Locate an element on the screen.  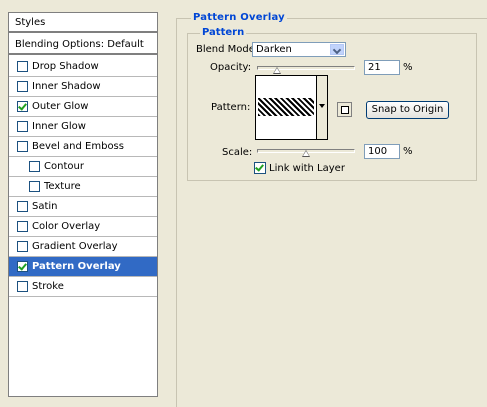
pattern-label: Pattern: is located at coordinates (231, 107).